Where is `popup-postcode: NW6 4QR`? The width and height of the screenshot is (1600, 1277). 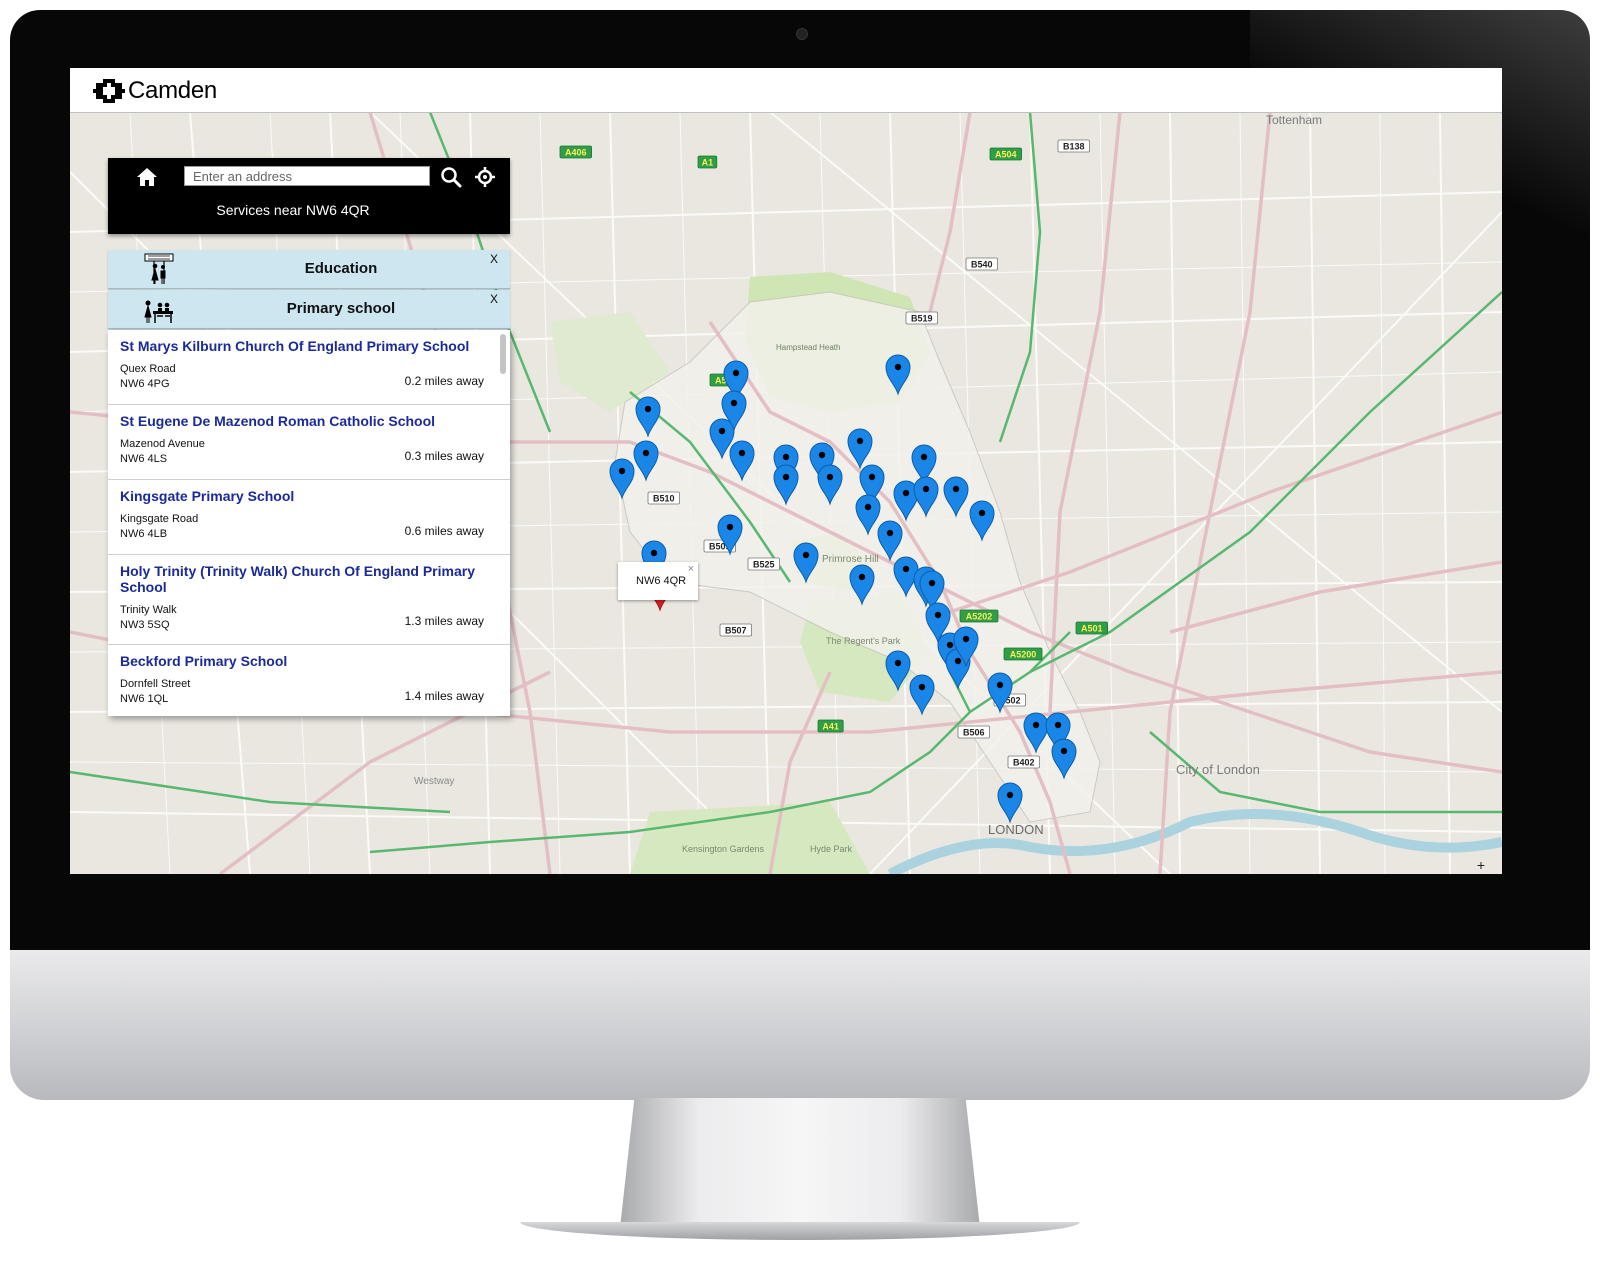
popup-postcode: NW6 4QR is located at coordinates (661, 581).